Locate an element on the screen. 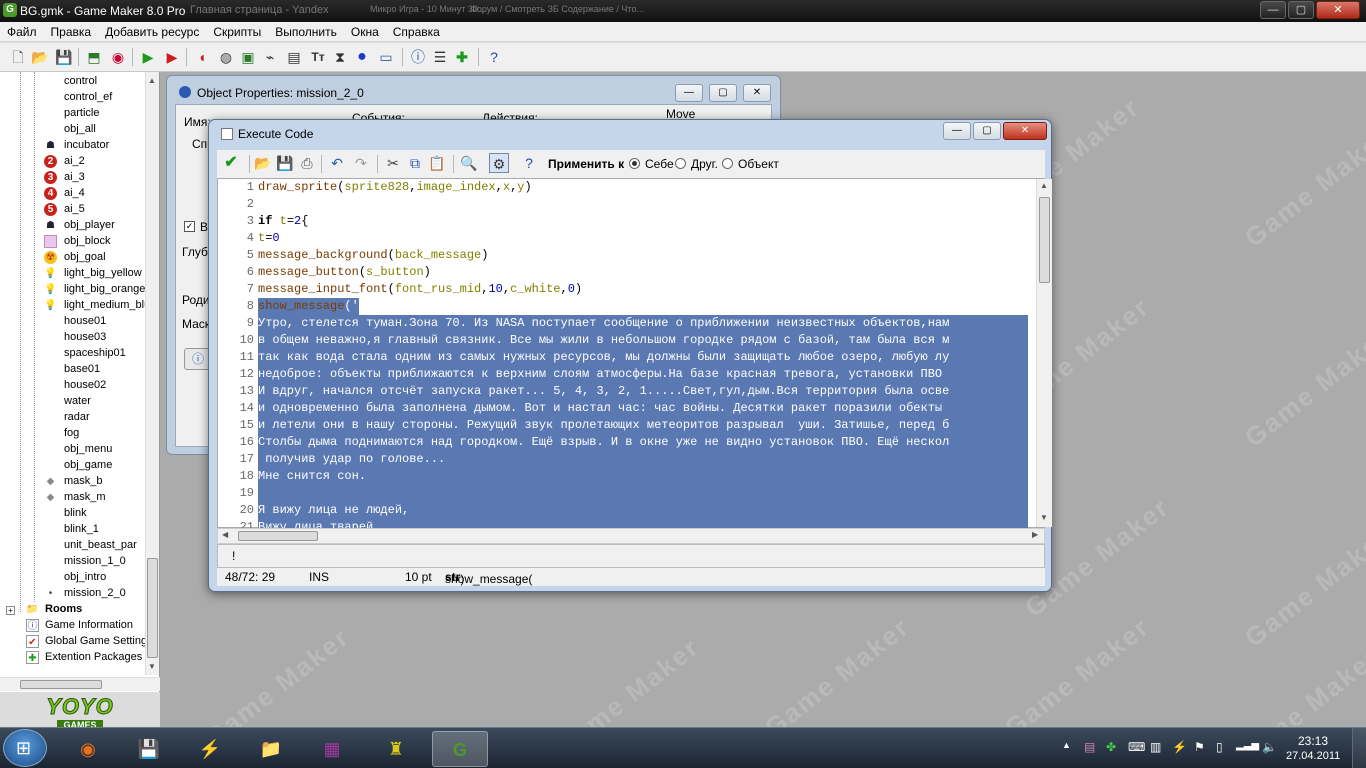  tree-item: ☗ incubator is located at coordinates (72, 146).